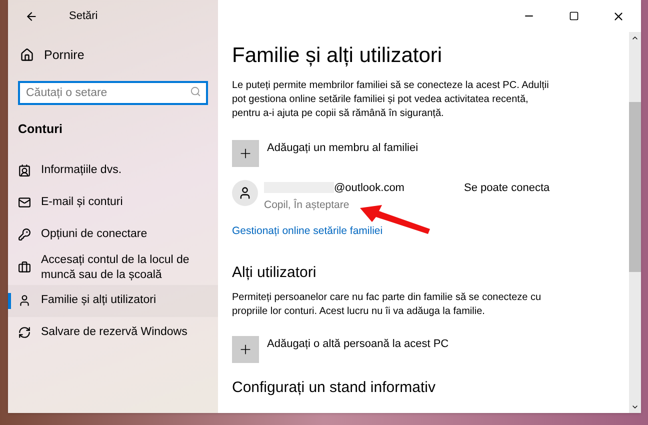  What do you see at coordinates (83, 16) in the screenshot?
I see `window-title: Setări` at bounding box center [83, 16].